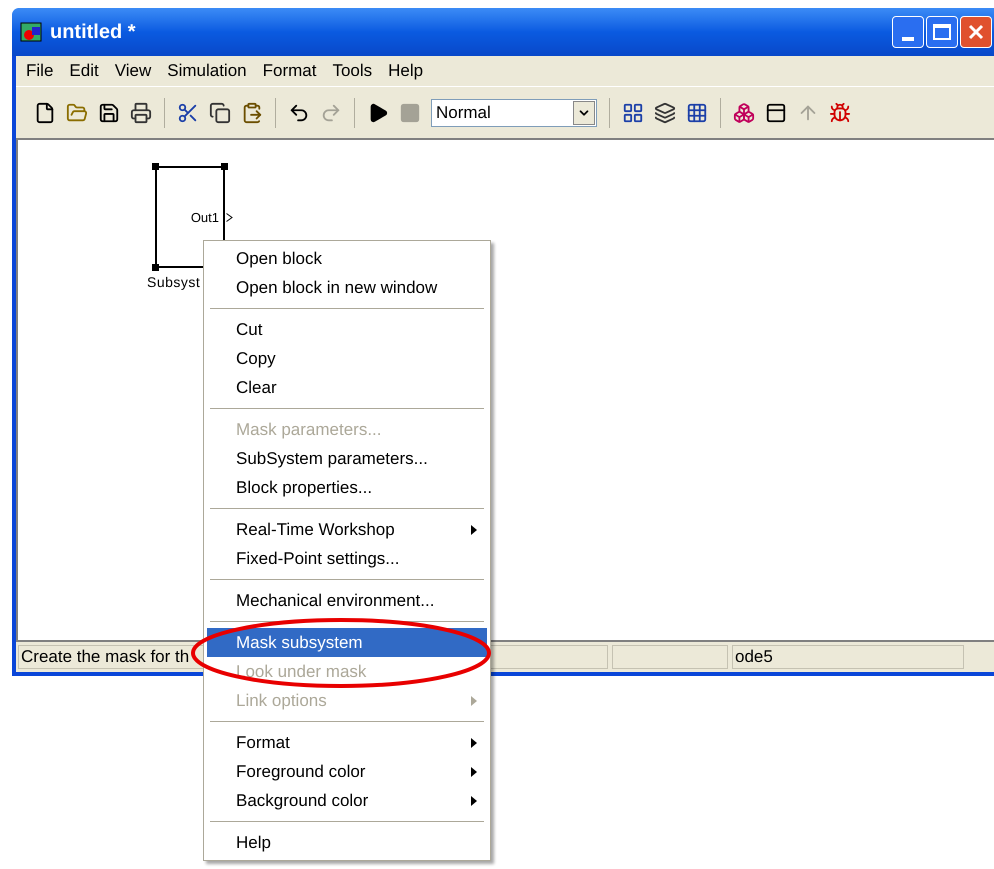 This screenshot has height=869, width=994. I want to click on bug-icon, so click(840, 113).